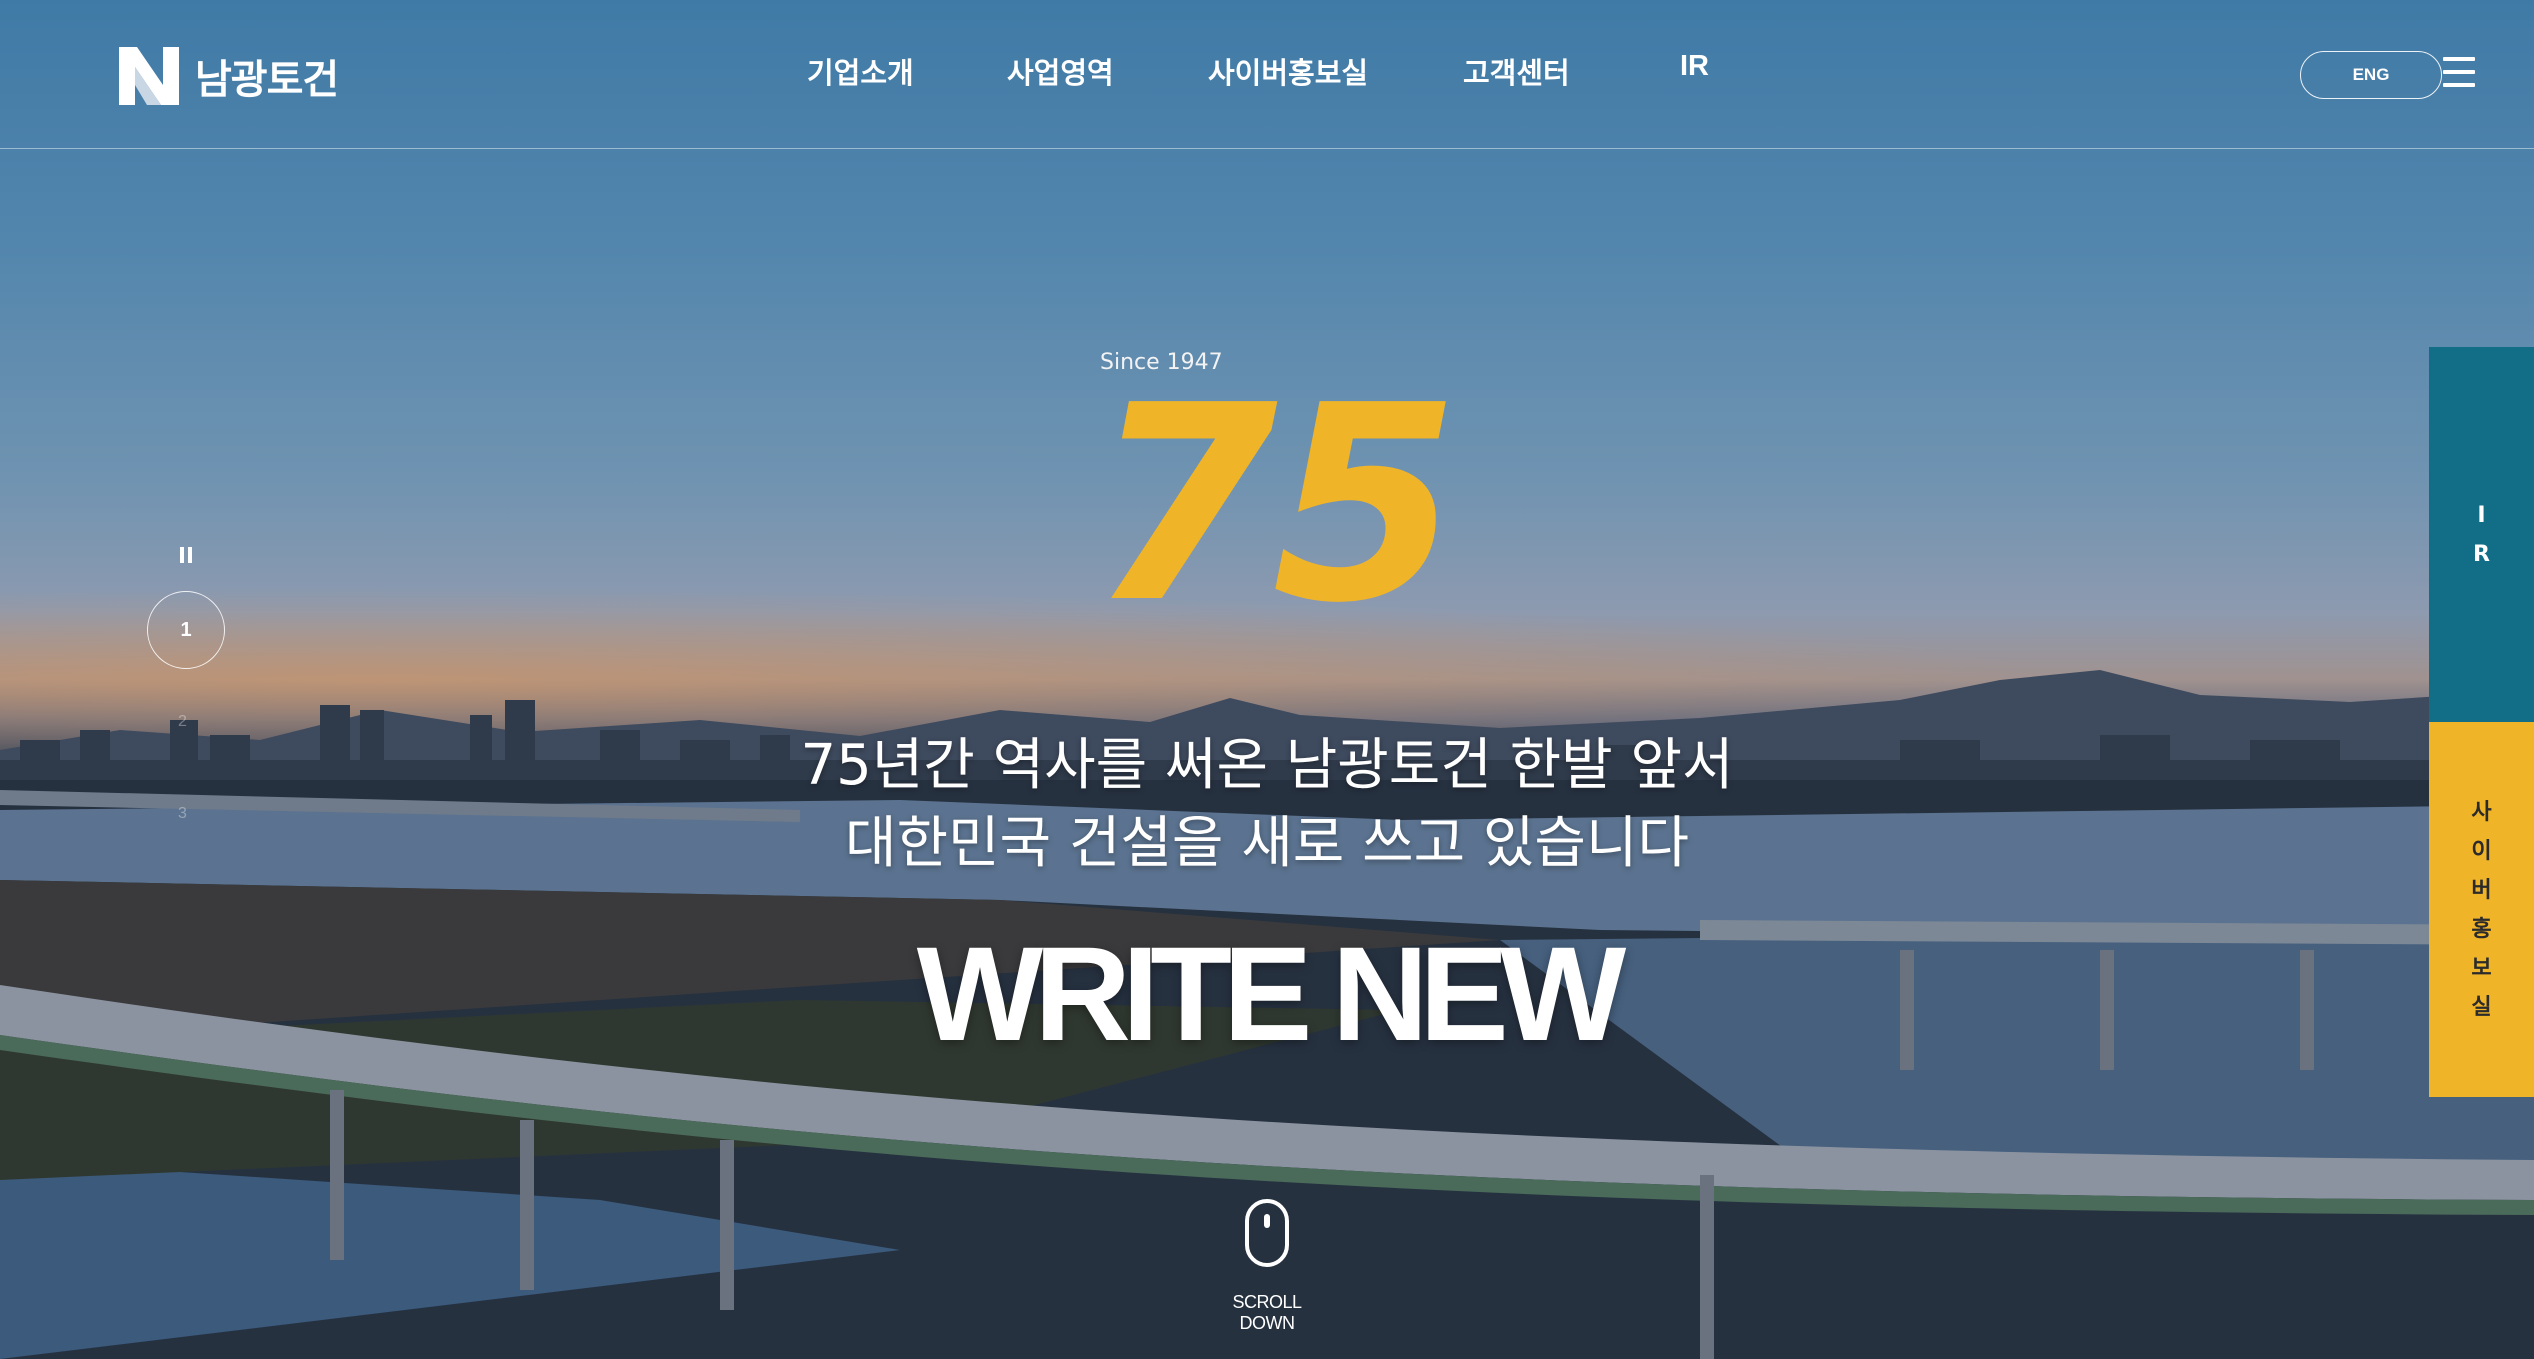 The height and width of the screenshot is (1359, 2534). I want to click on hero-headline: WRITE NEW, so click(1271, 994).